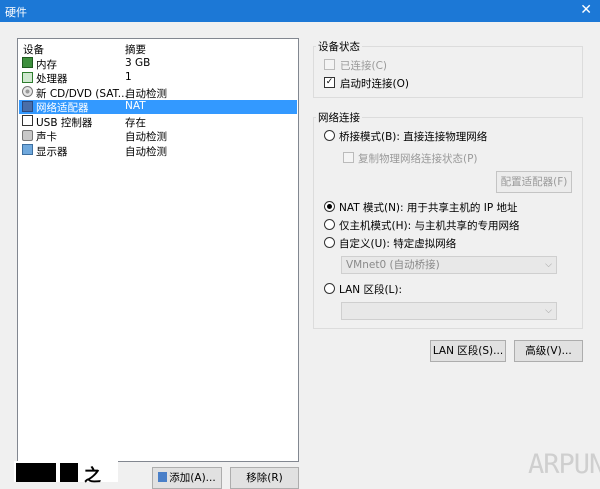  I want to click on device-row-processor: 处理器 1, so click(158, 78).